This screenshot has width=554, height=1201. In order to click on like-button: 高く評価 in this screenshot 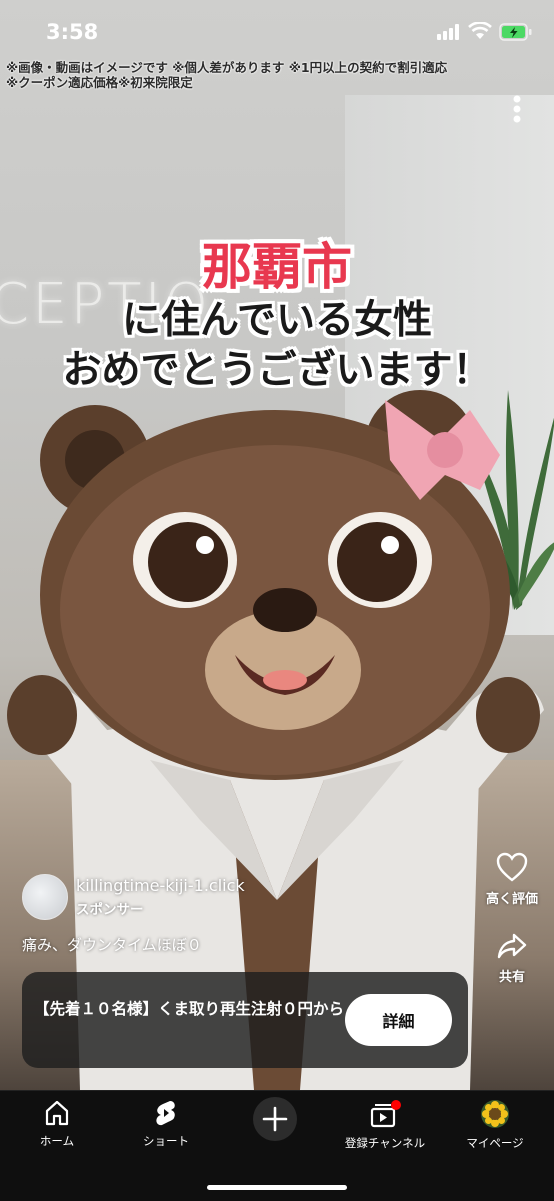, I will do `click(512, 879)`.